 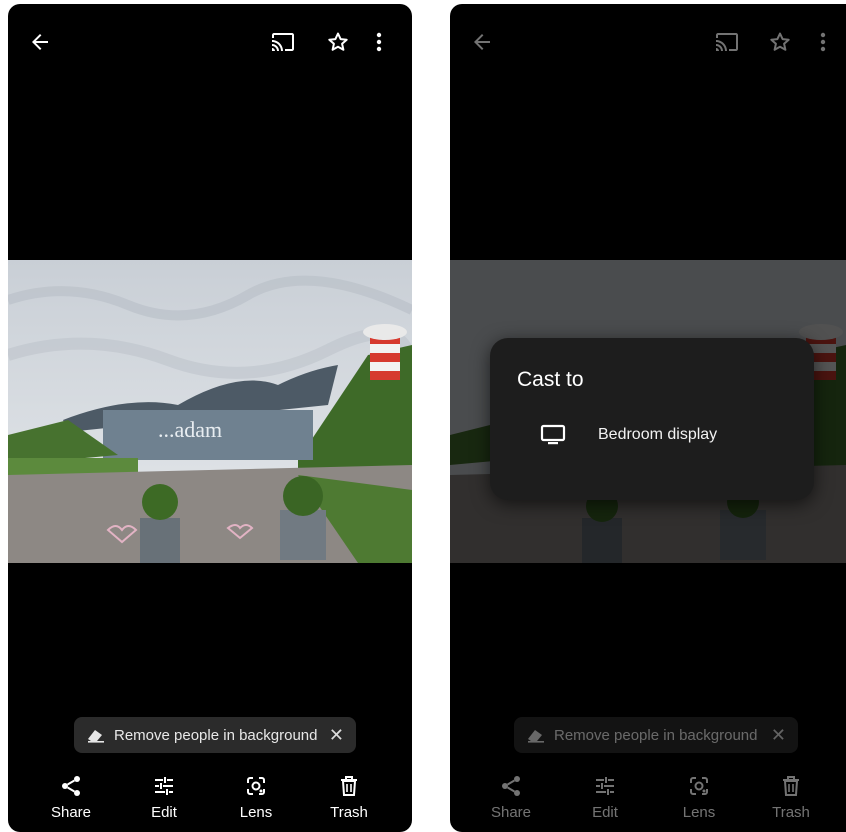 What do you see at coordinates (652, 419) in the screenshot?
I see `cast-dialog: Cast to Bedroom display` at bounding box center [652, 419].